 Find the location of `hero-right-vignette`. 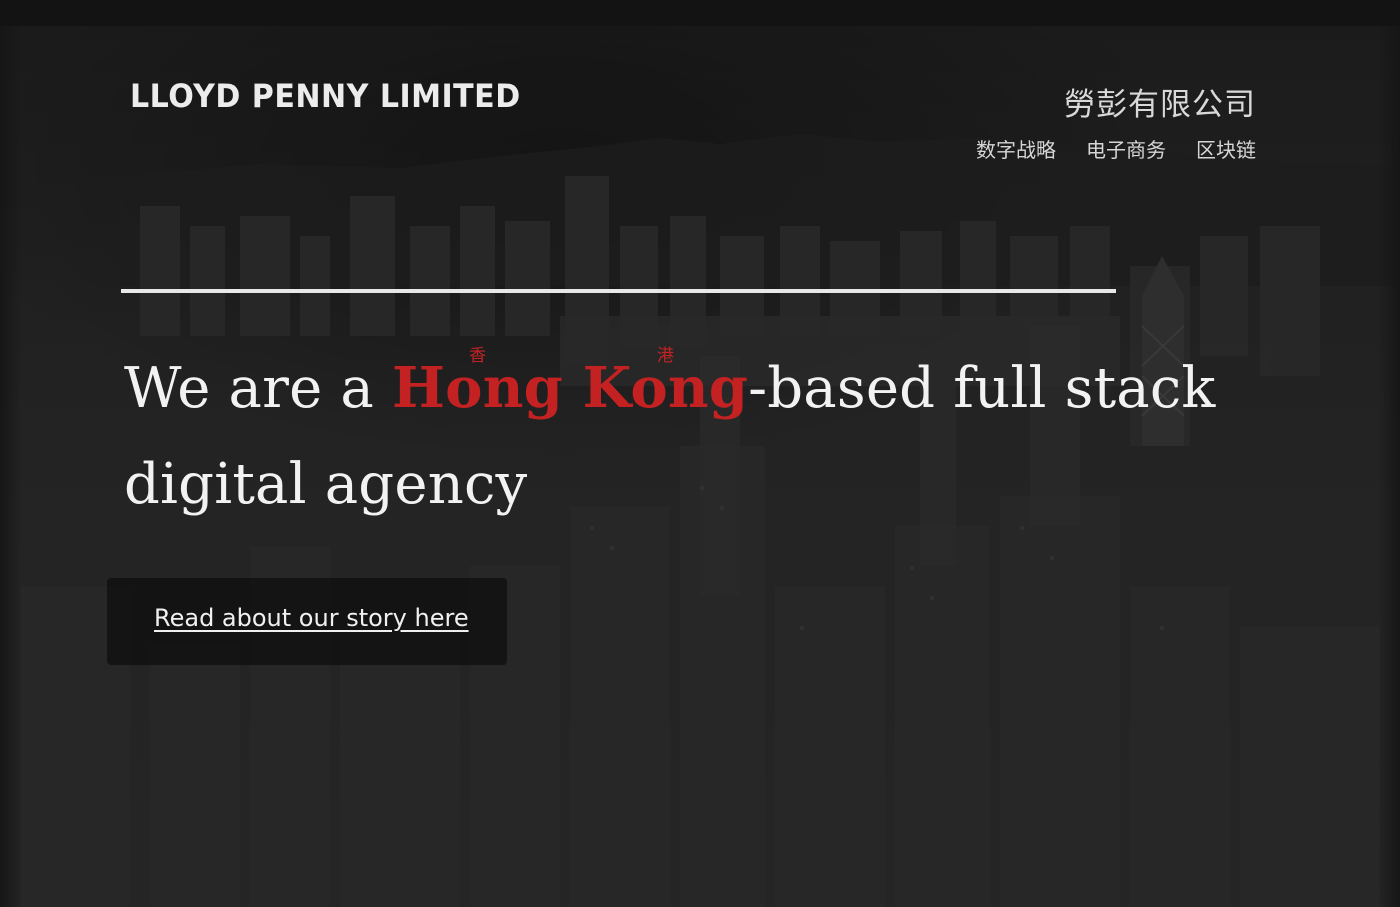

hero-right-vignette is located at coordinates (1389, 466).